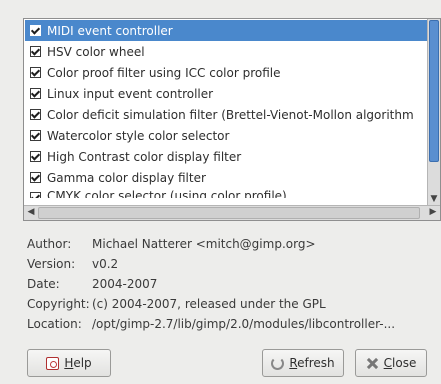 Image resolution: width=441 pixels, height=384 pixels. I want to click on chevron-left-icon: ◀, so click(31, 212).